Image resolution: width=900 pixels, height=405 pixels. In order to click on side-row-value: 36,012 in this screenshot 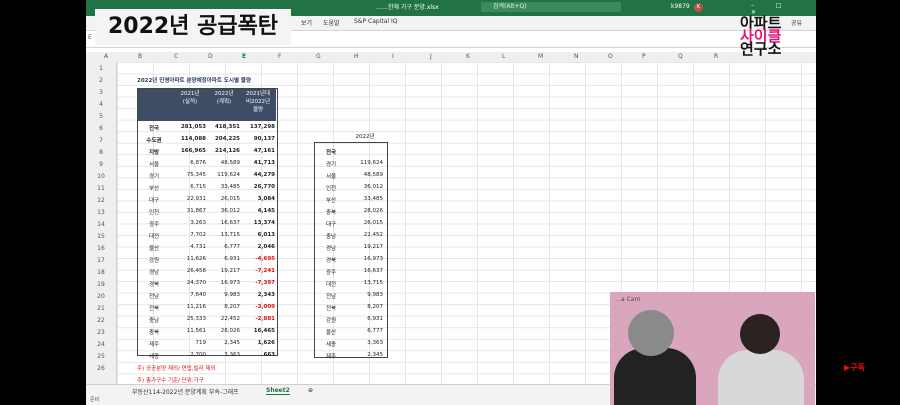, I will do `click(366, 187)`.